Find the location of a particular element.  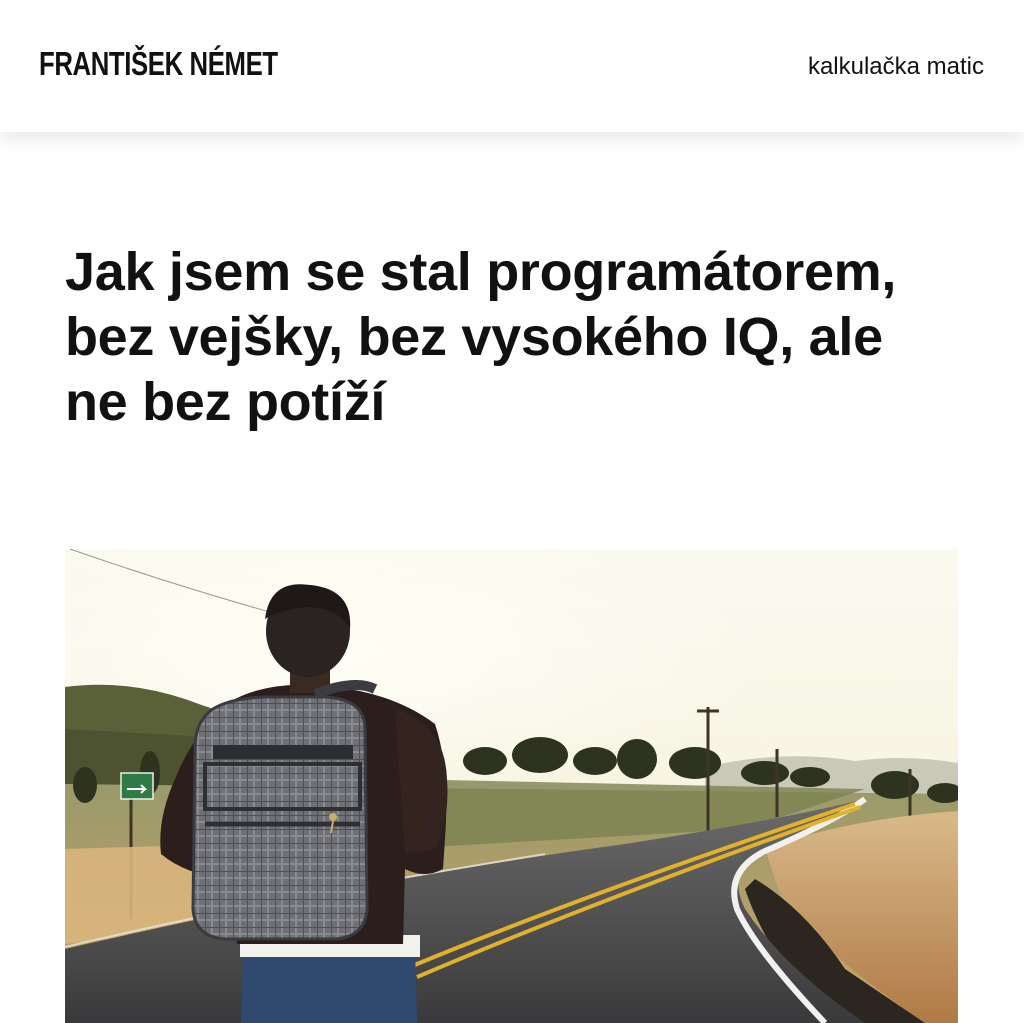

site-header: FRANTIŠEK NÉMET kalkulačka matic is located at coordinates (512, 66).